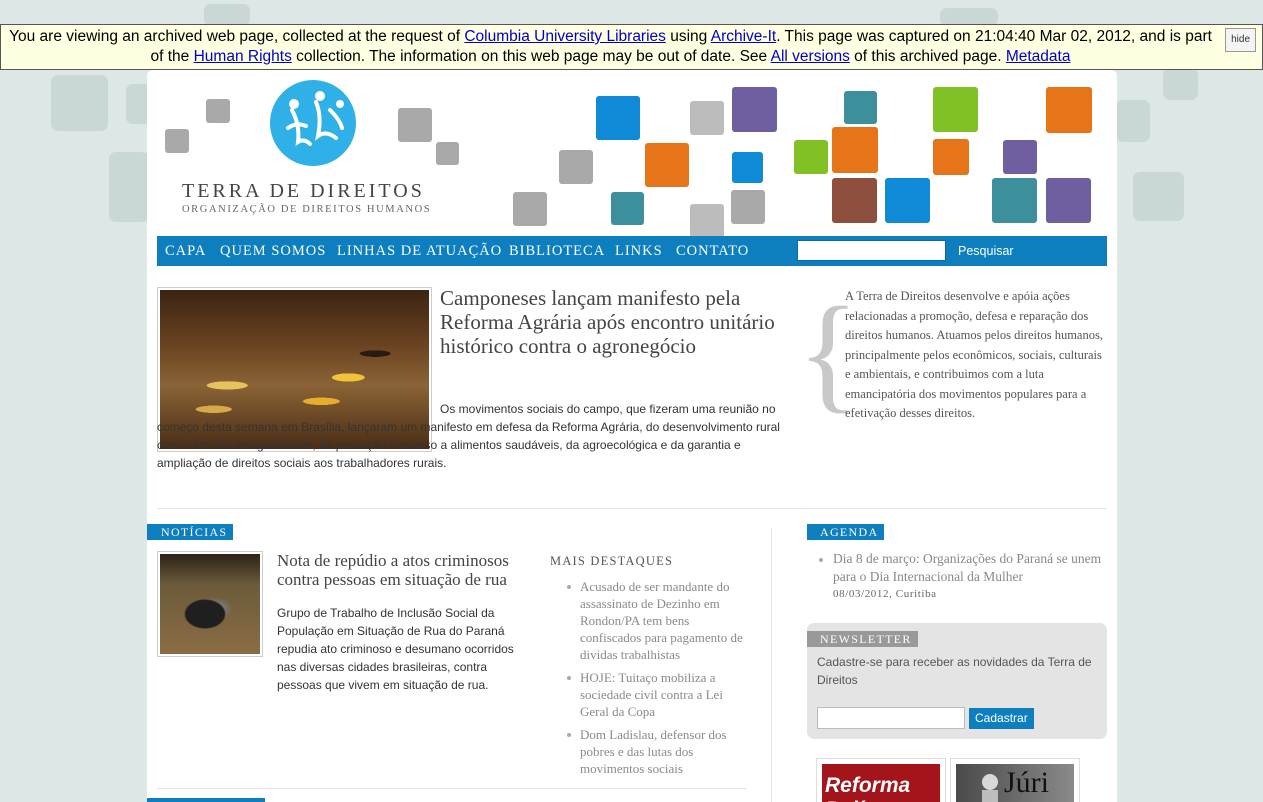  What do you see at coordinates (307, 209) in the screenshot?
I see `site-subtitle: Organização de Direitos Humanos` at bounding box center [307, 209].